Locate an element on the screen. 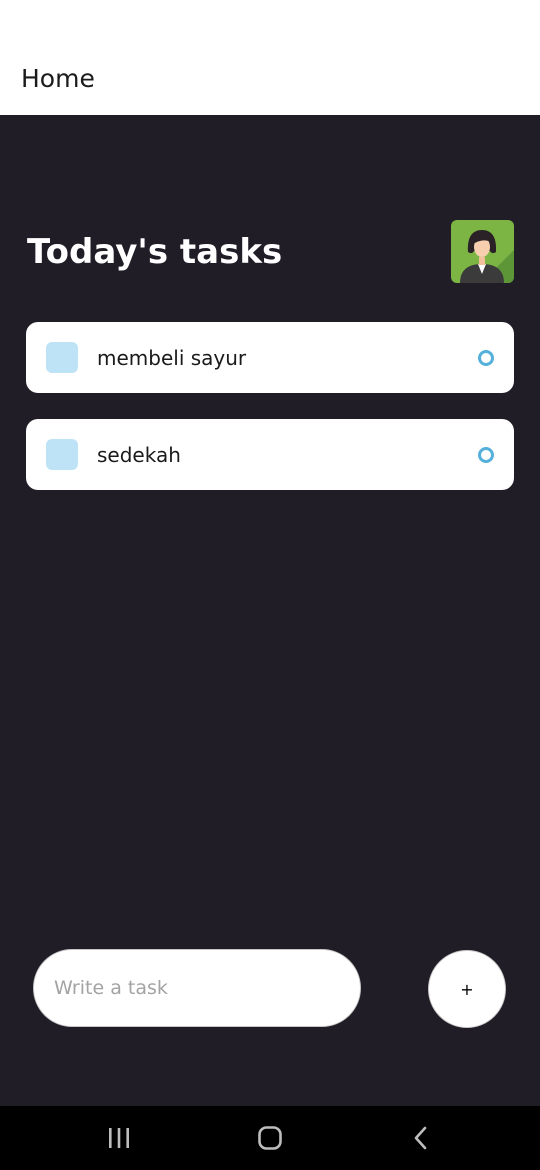  task-label: membeli sayur is located at coordinates (172, 358).